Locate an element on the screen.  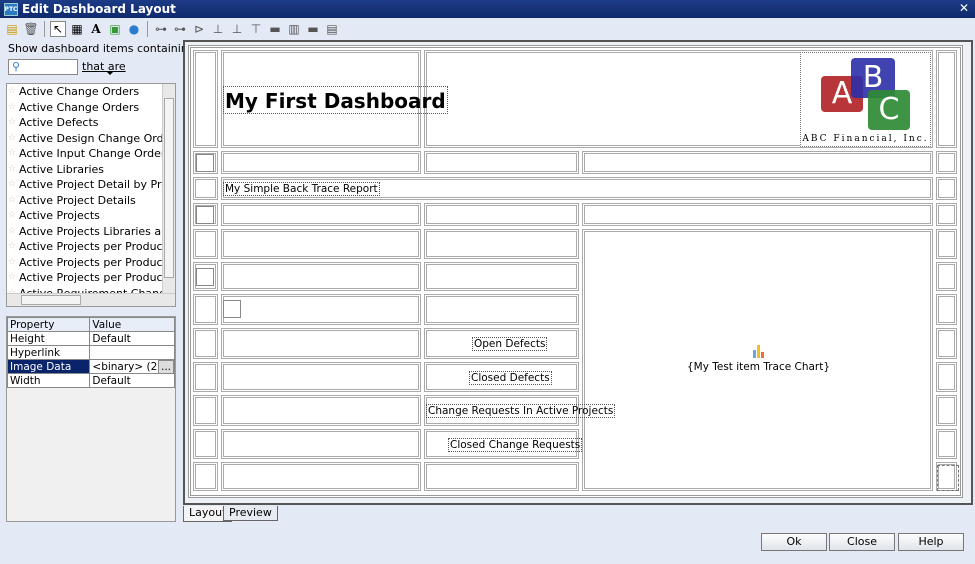
align-right-icon: ⊳ is located at coordinates (199, 29).